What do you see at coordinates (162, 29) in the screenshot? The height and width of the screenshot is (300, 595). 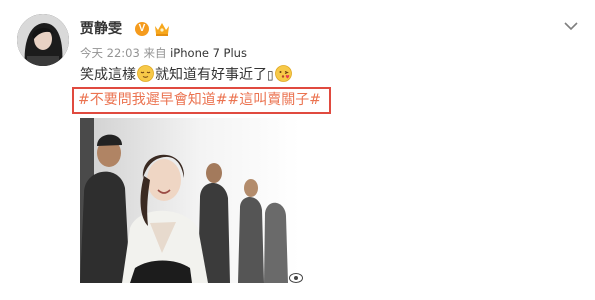 I see `crown-icon` at bounding box center [162, 29].